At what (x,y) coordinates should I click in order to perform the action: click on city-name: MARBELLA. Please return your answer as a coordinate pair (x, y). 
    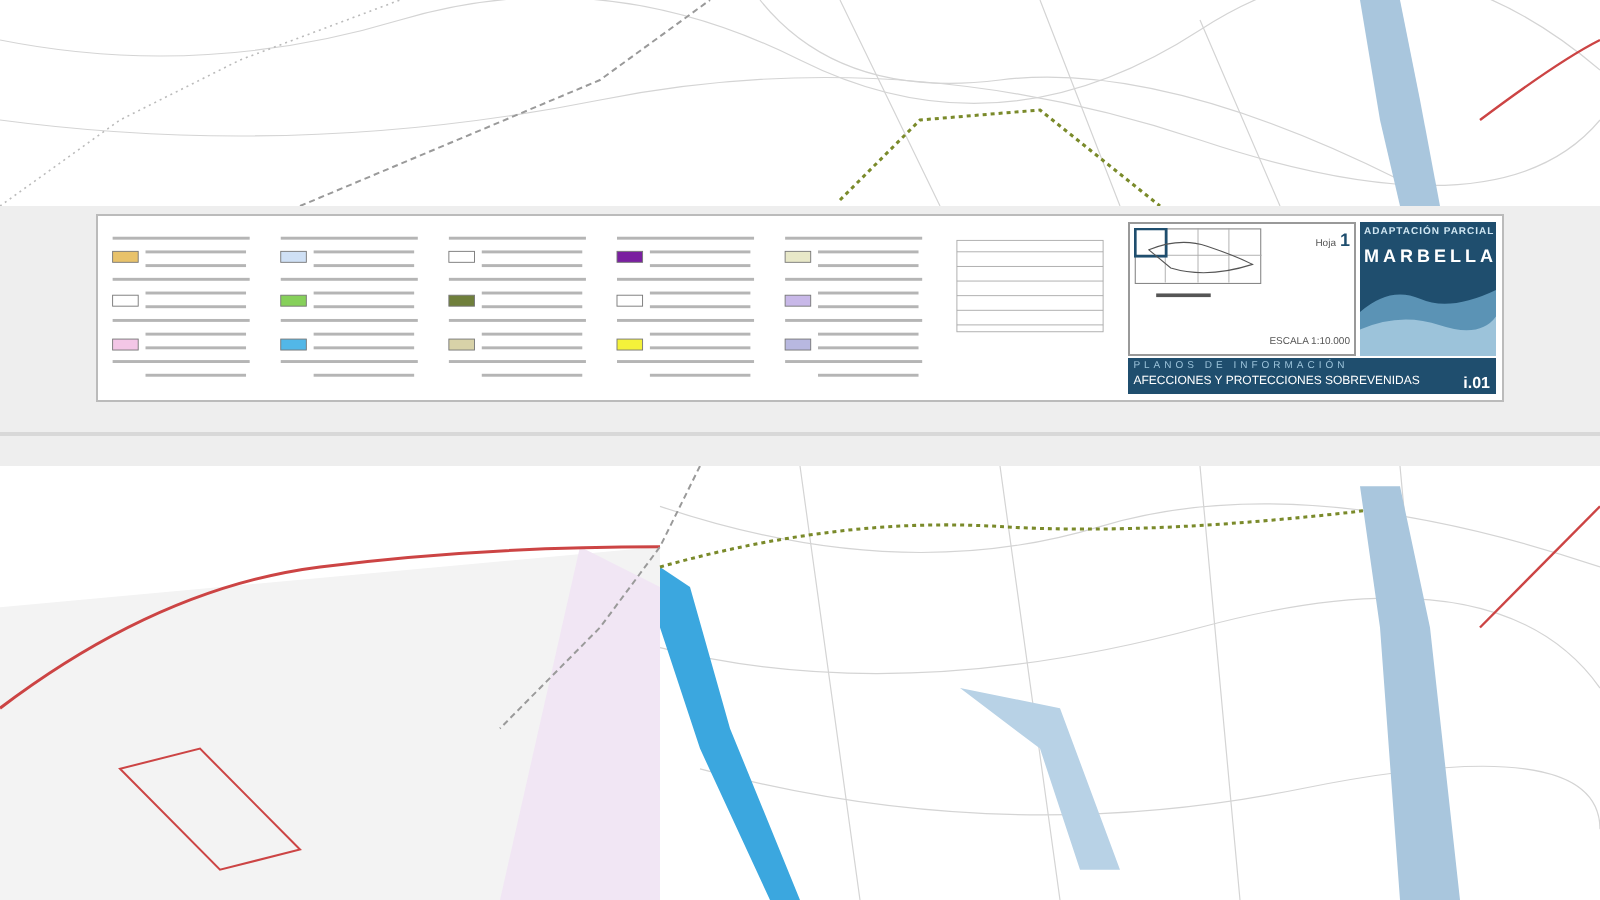
    Looking at the image, I should click on (1429, 257).